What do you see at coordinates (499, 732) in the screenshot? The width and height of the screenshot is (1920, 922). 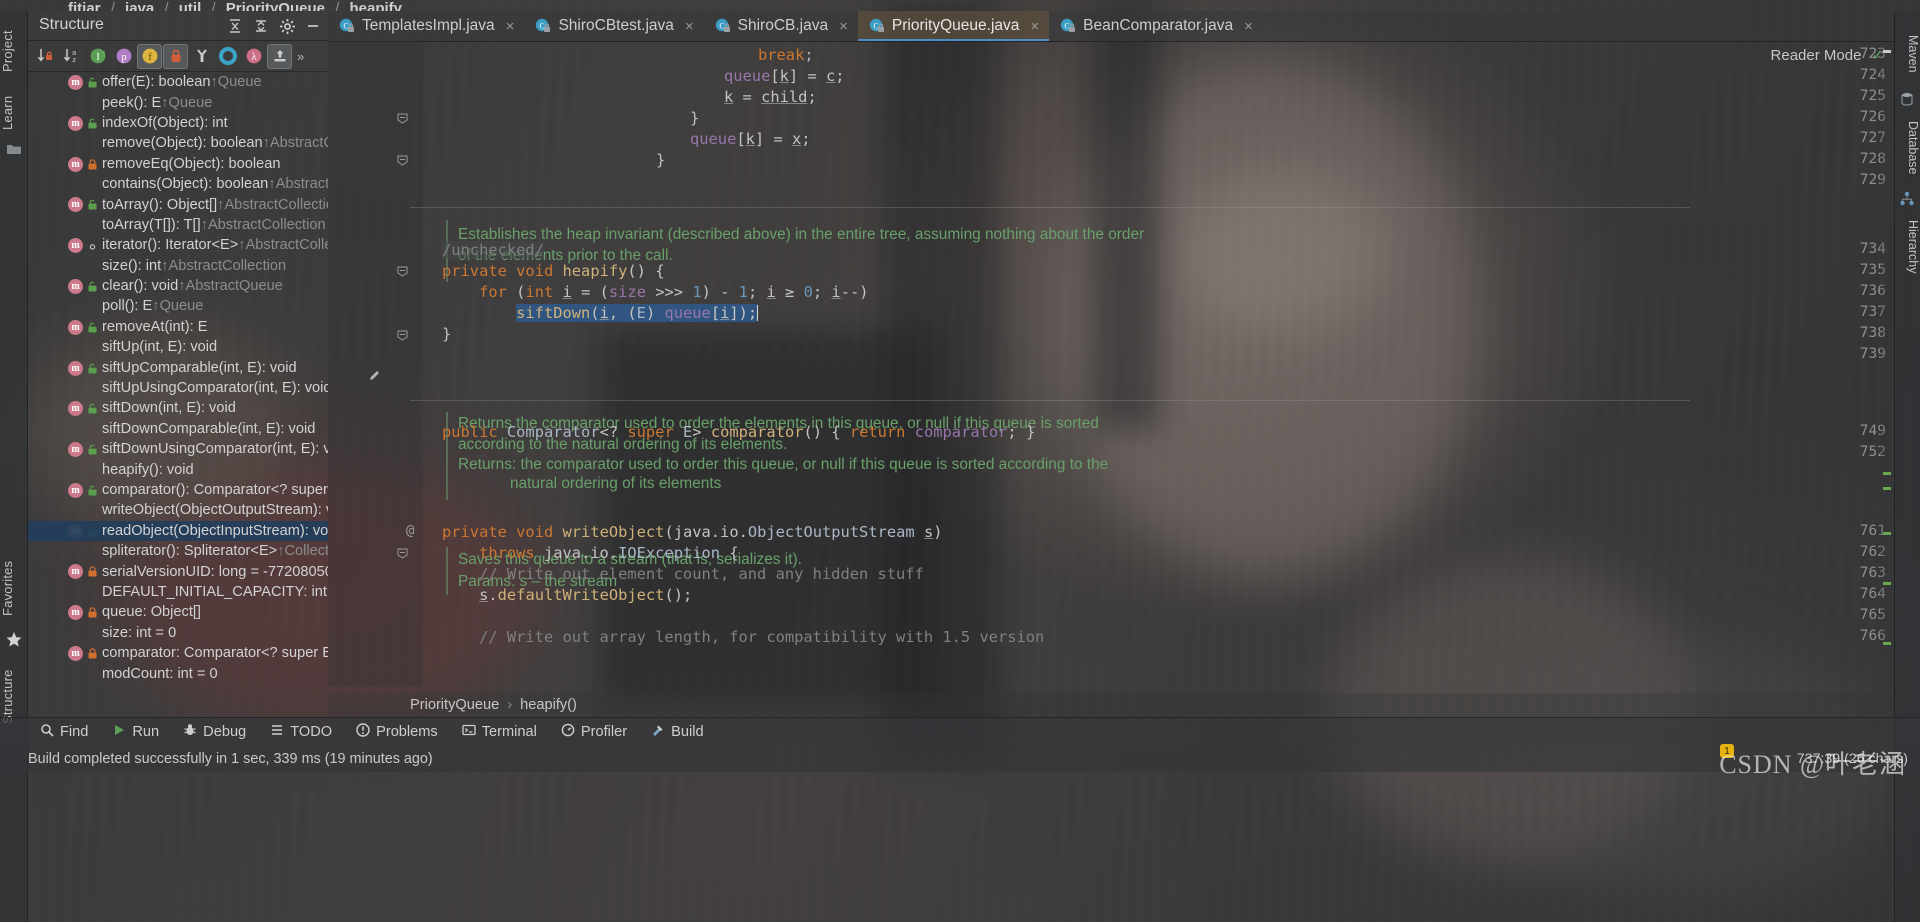 I see `bottom-tool-terminal: Terminal` at bounding box center [499, 732].